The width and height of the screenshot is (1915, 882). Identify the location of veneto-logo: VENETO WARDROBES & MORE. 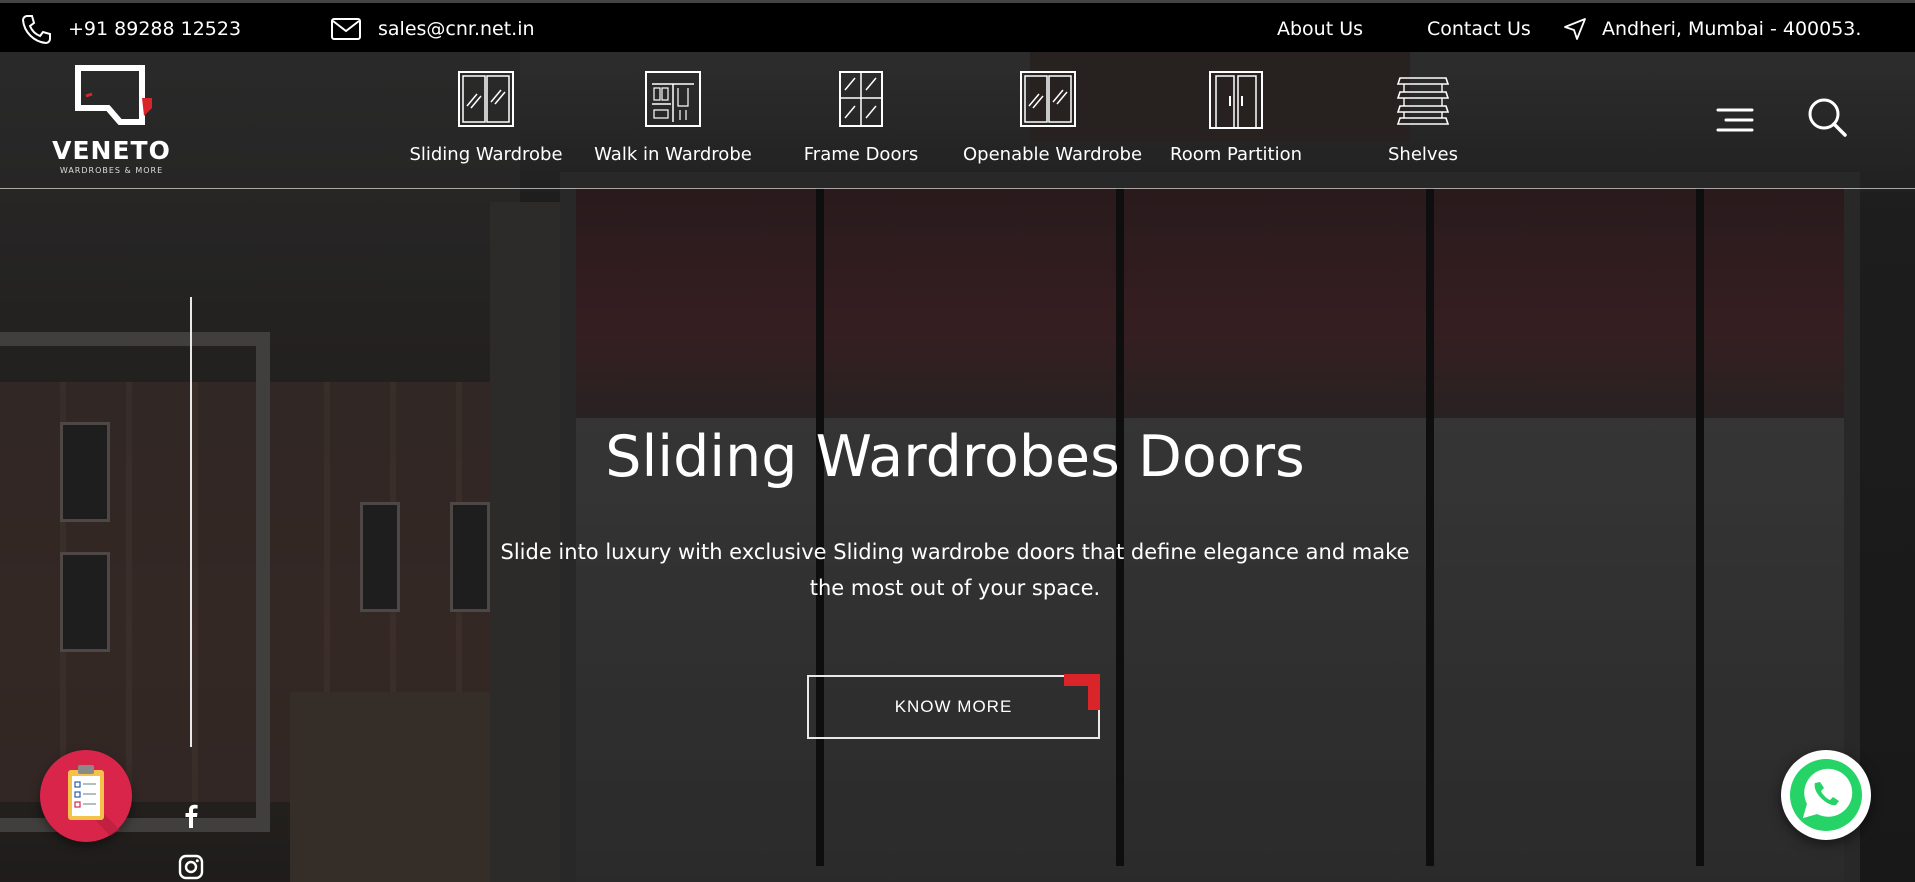
(111, 121).